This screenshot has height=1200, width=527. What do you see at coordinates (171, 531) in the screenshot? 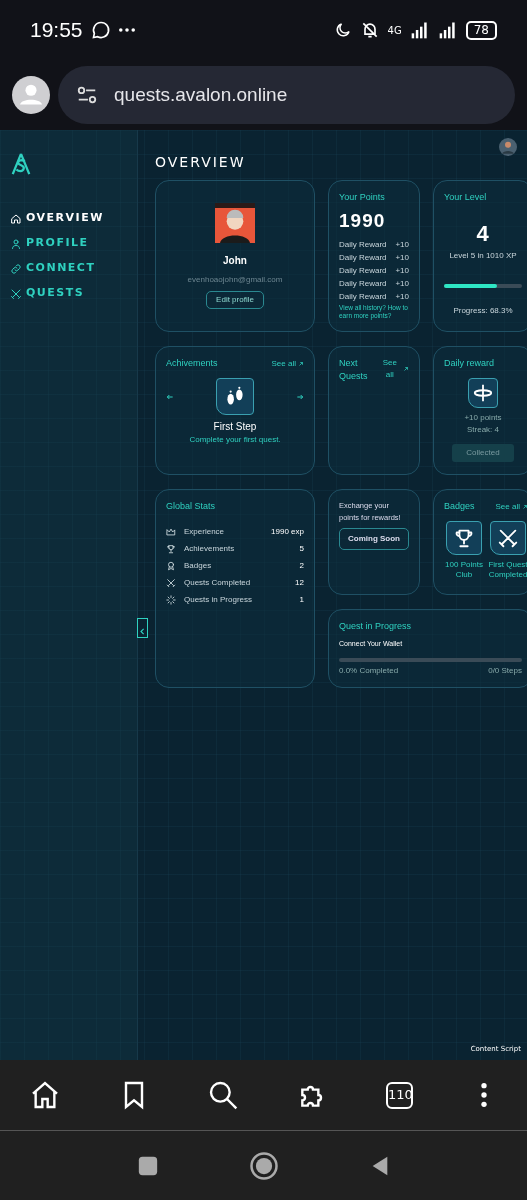
I see `crown-icon` at bounding box center [171, 531].